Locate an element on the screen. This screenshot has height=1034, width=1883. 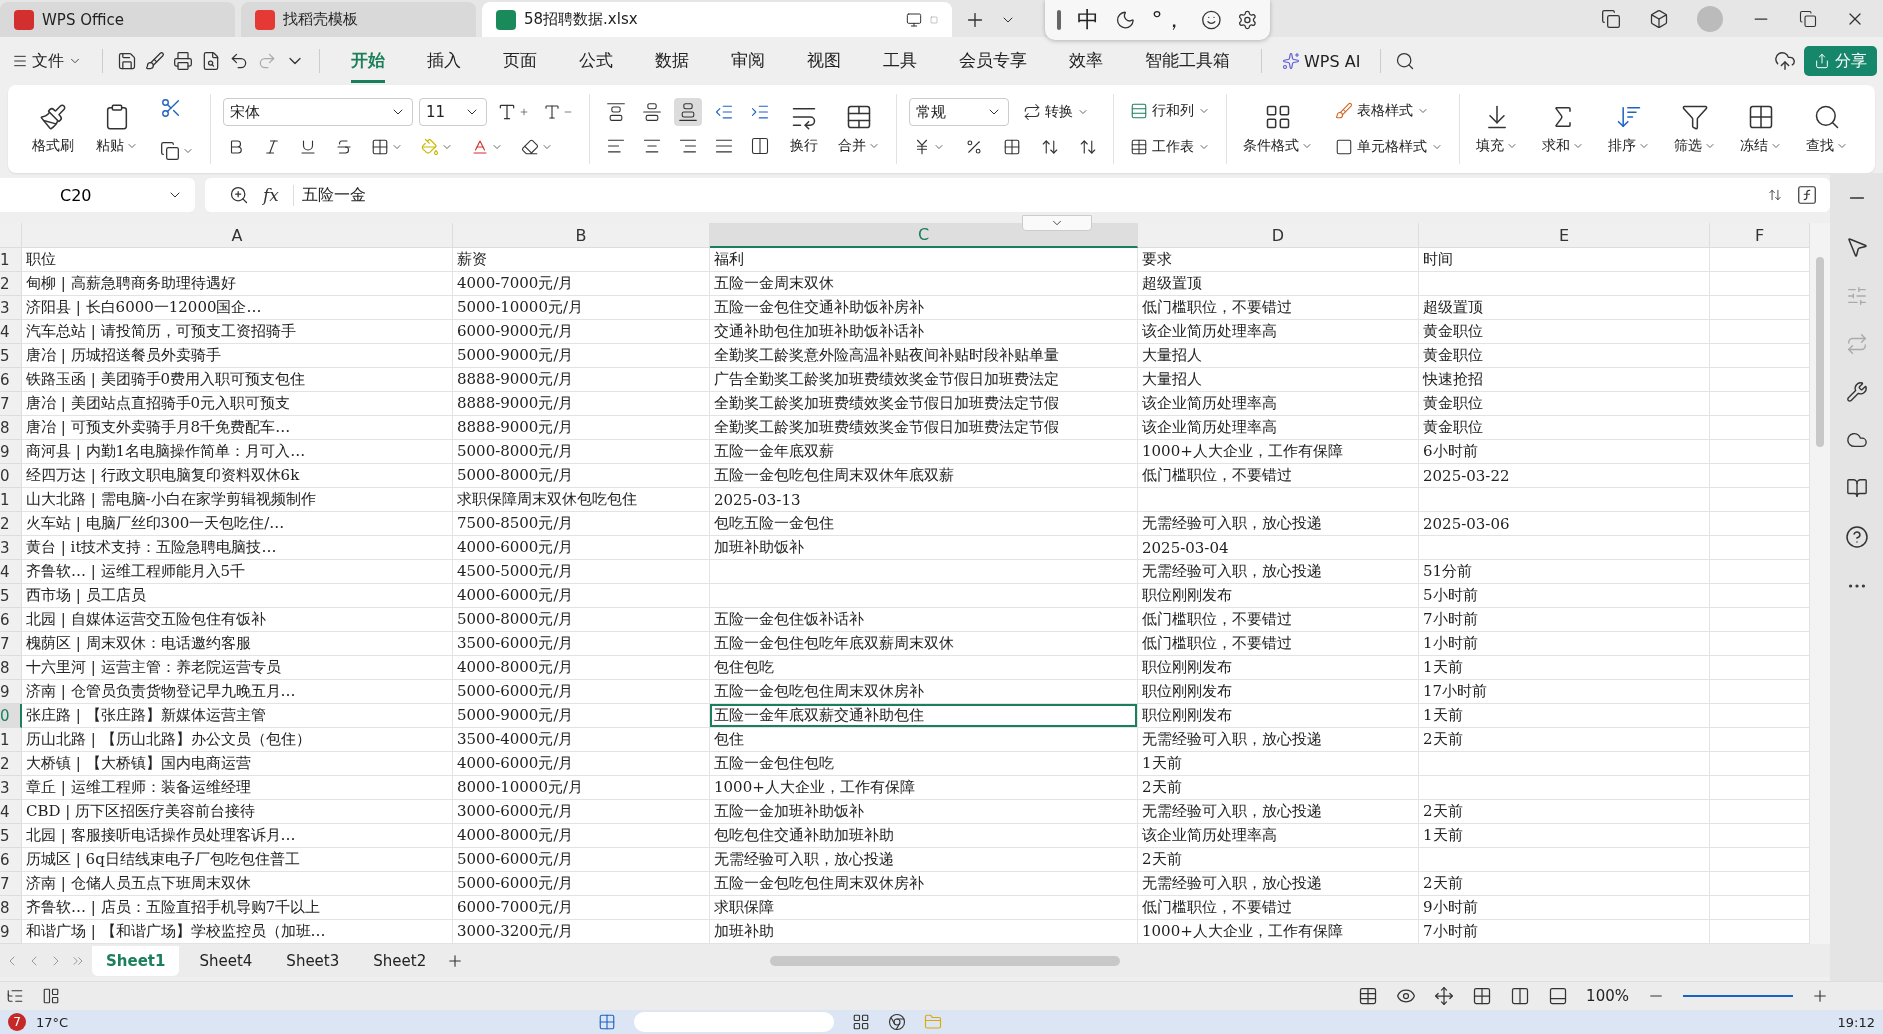
font-size-select: 11 is located at coordinates (453, 112).